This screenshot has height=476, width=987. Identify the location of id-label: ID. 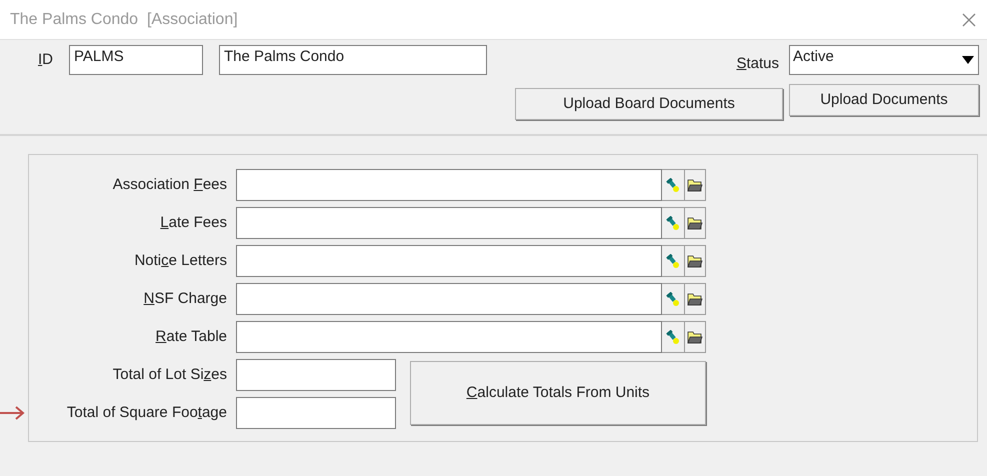
(46, 60).